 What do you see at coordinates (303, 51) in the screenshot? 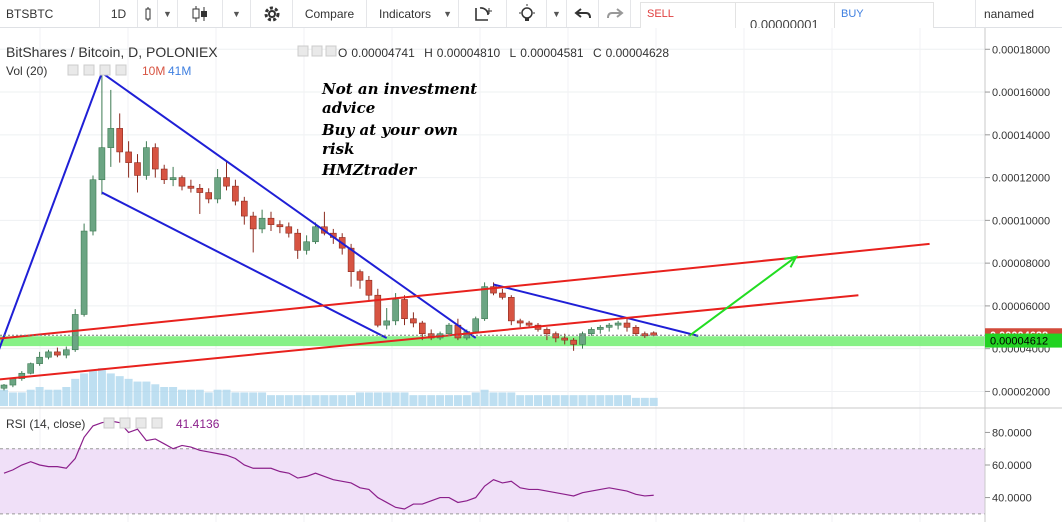
I see `legend-eye-icon` at bounding box center [303, 51].